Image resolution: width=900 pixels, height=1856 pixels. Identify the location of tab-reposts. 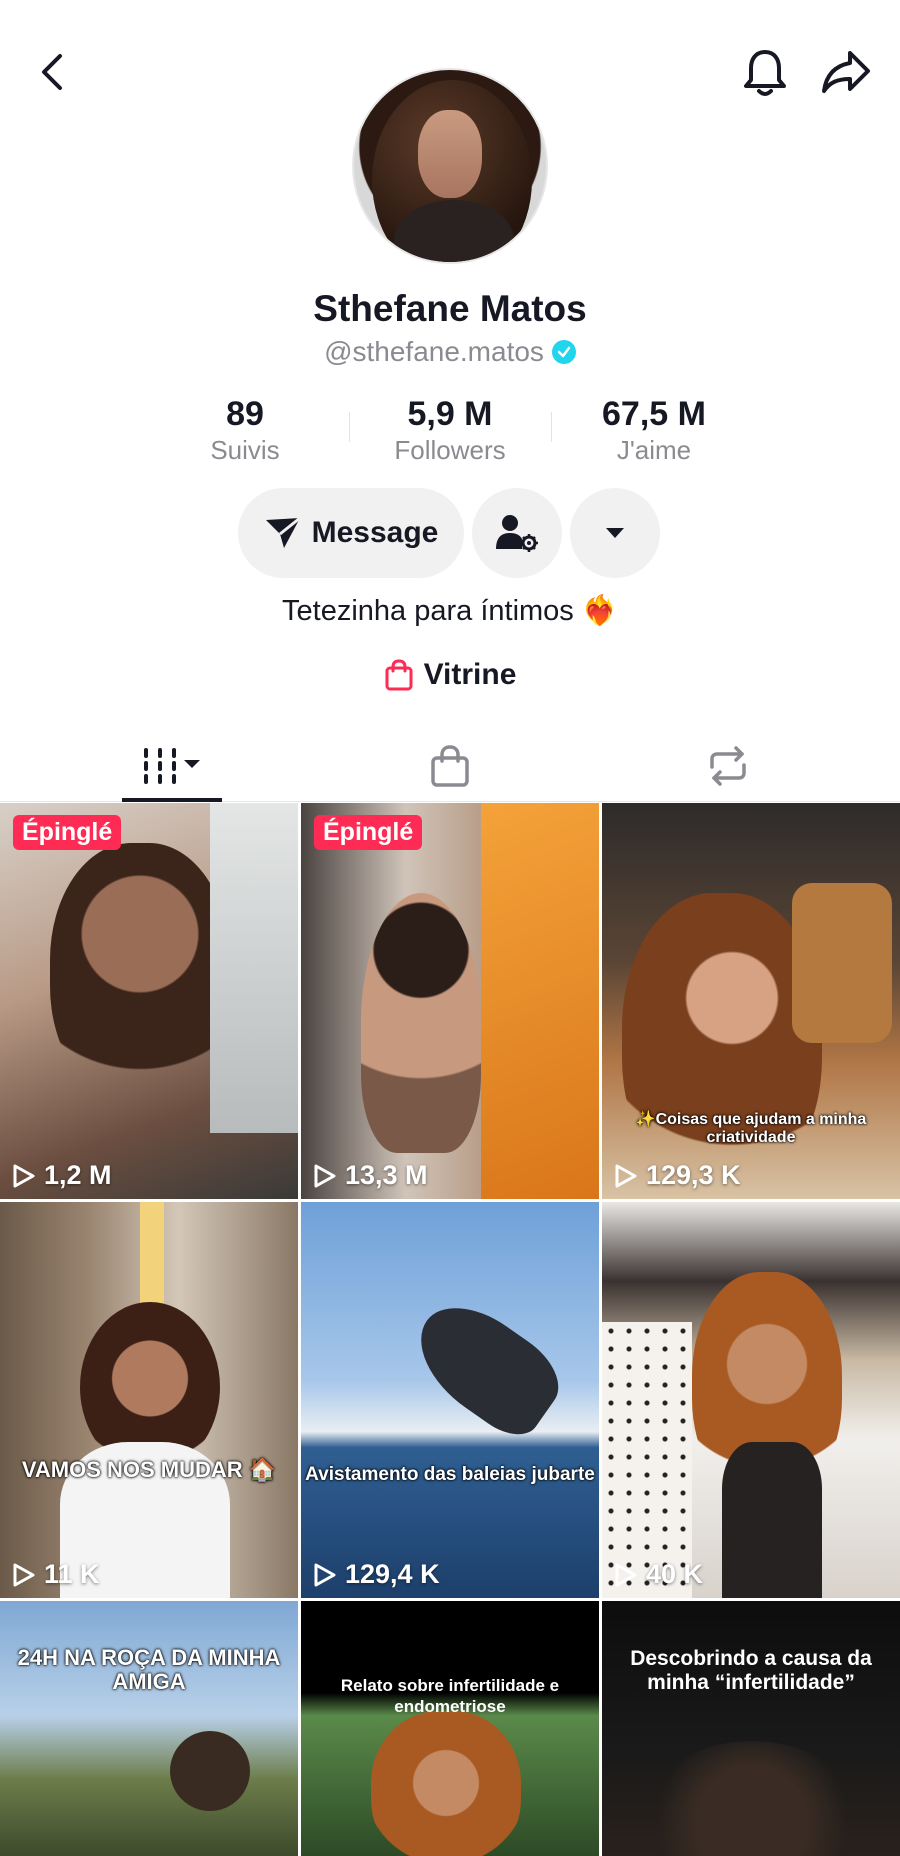
(728, 766).